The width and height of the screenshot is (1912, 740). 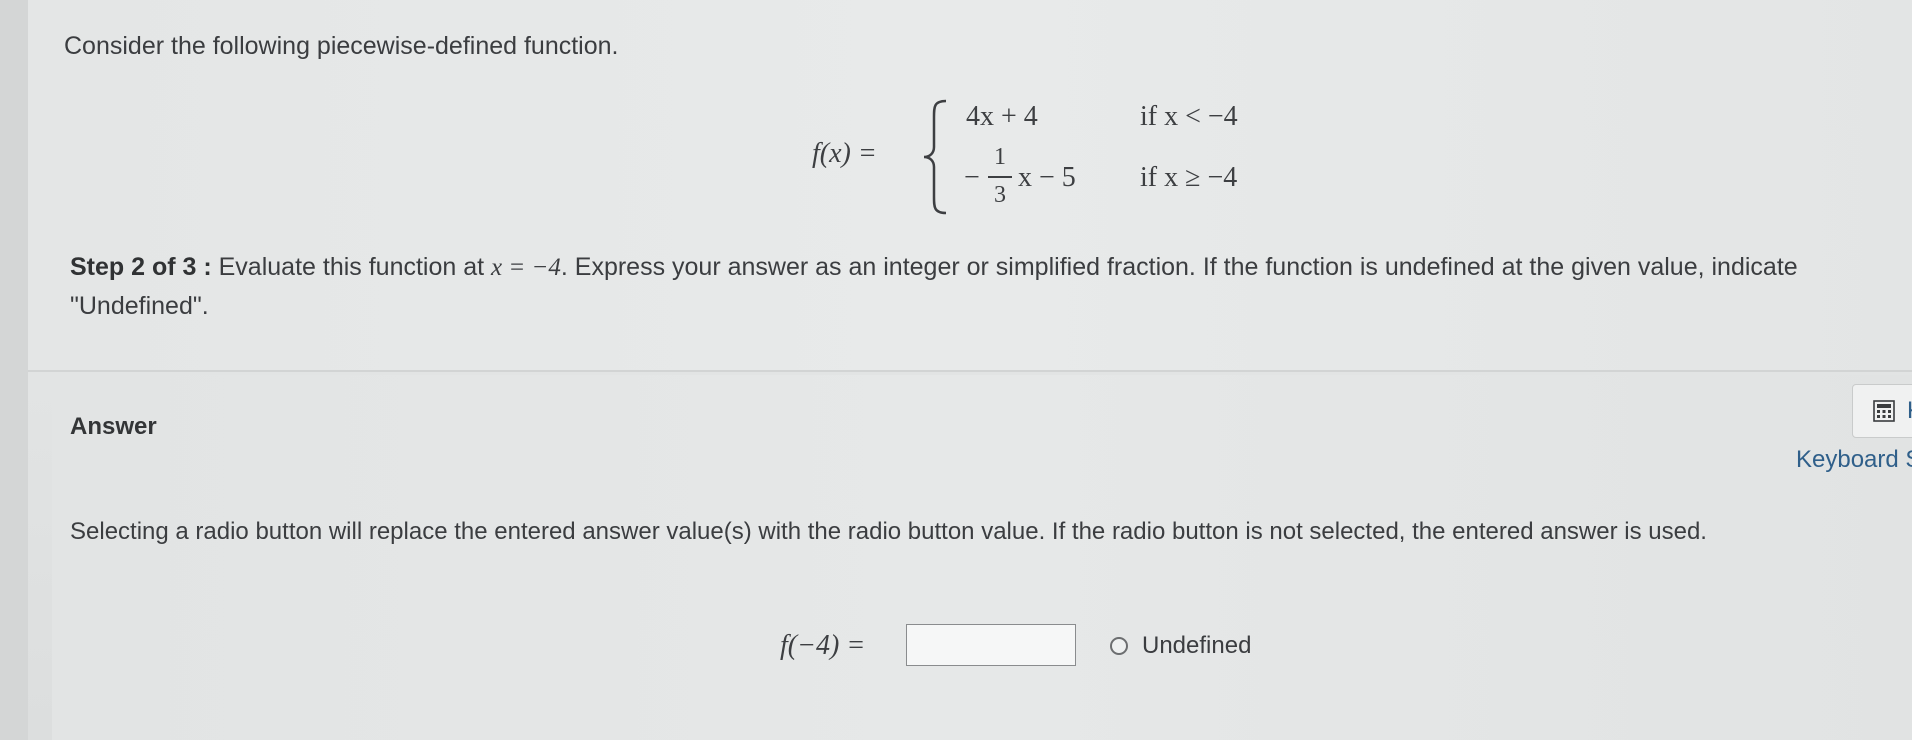 I want to click on undefined-radio-button, so click(x=1119, y=646).